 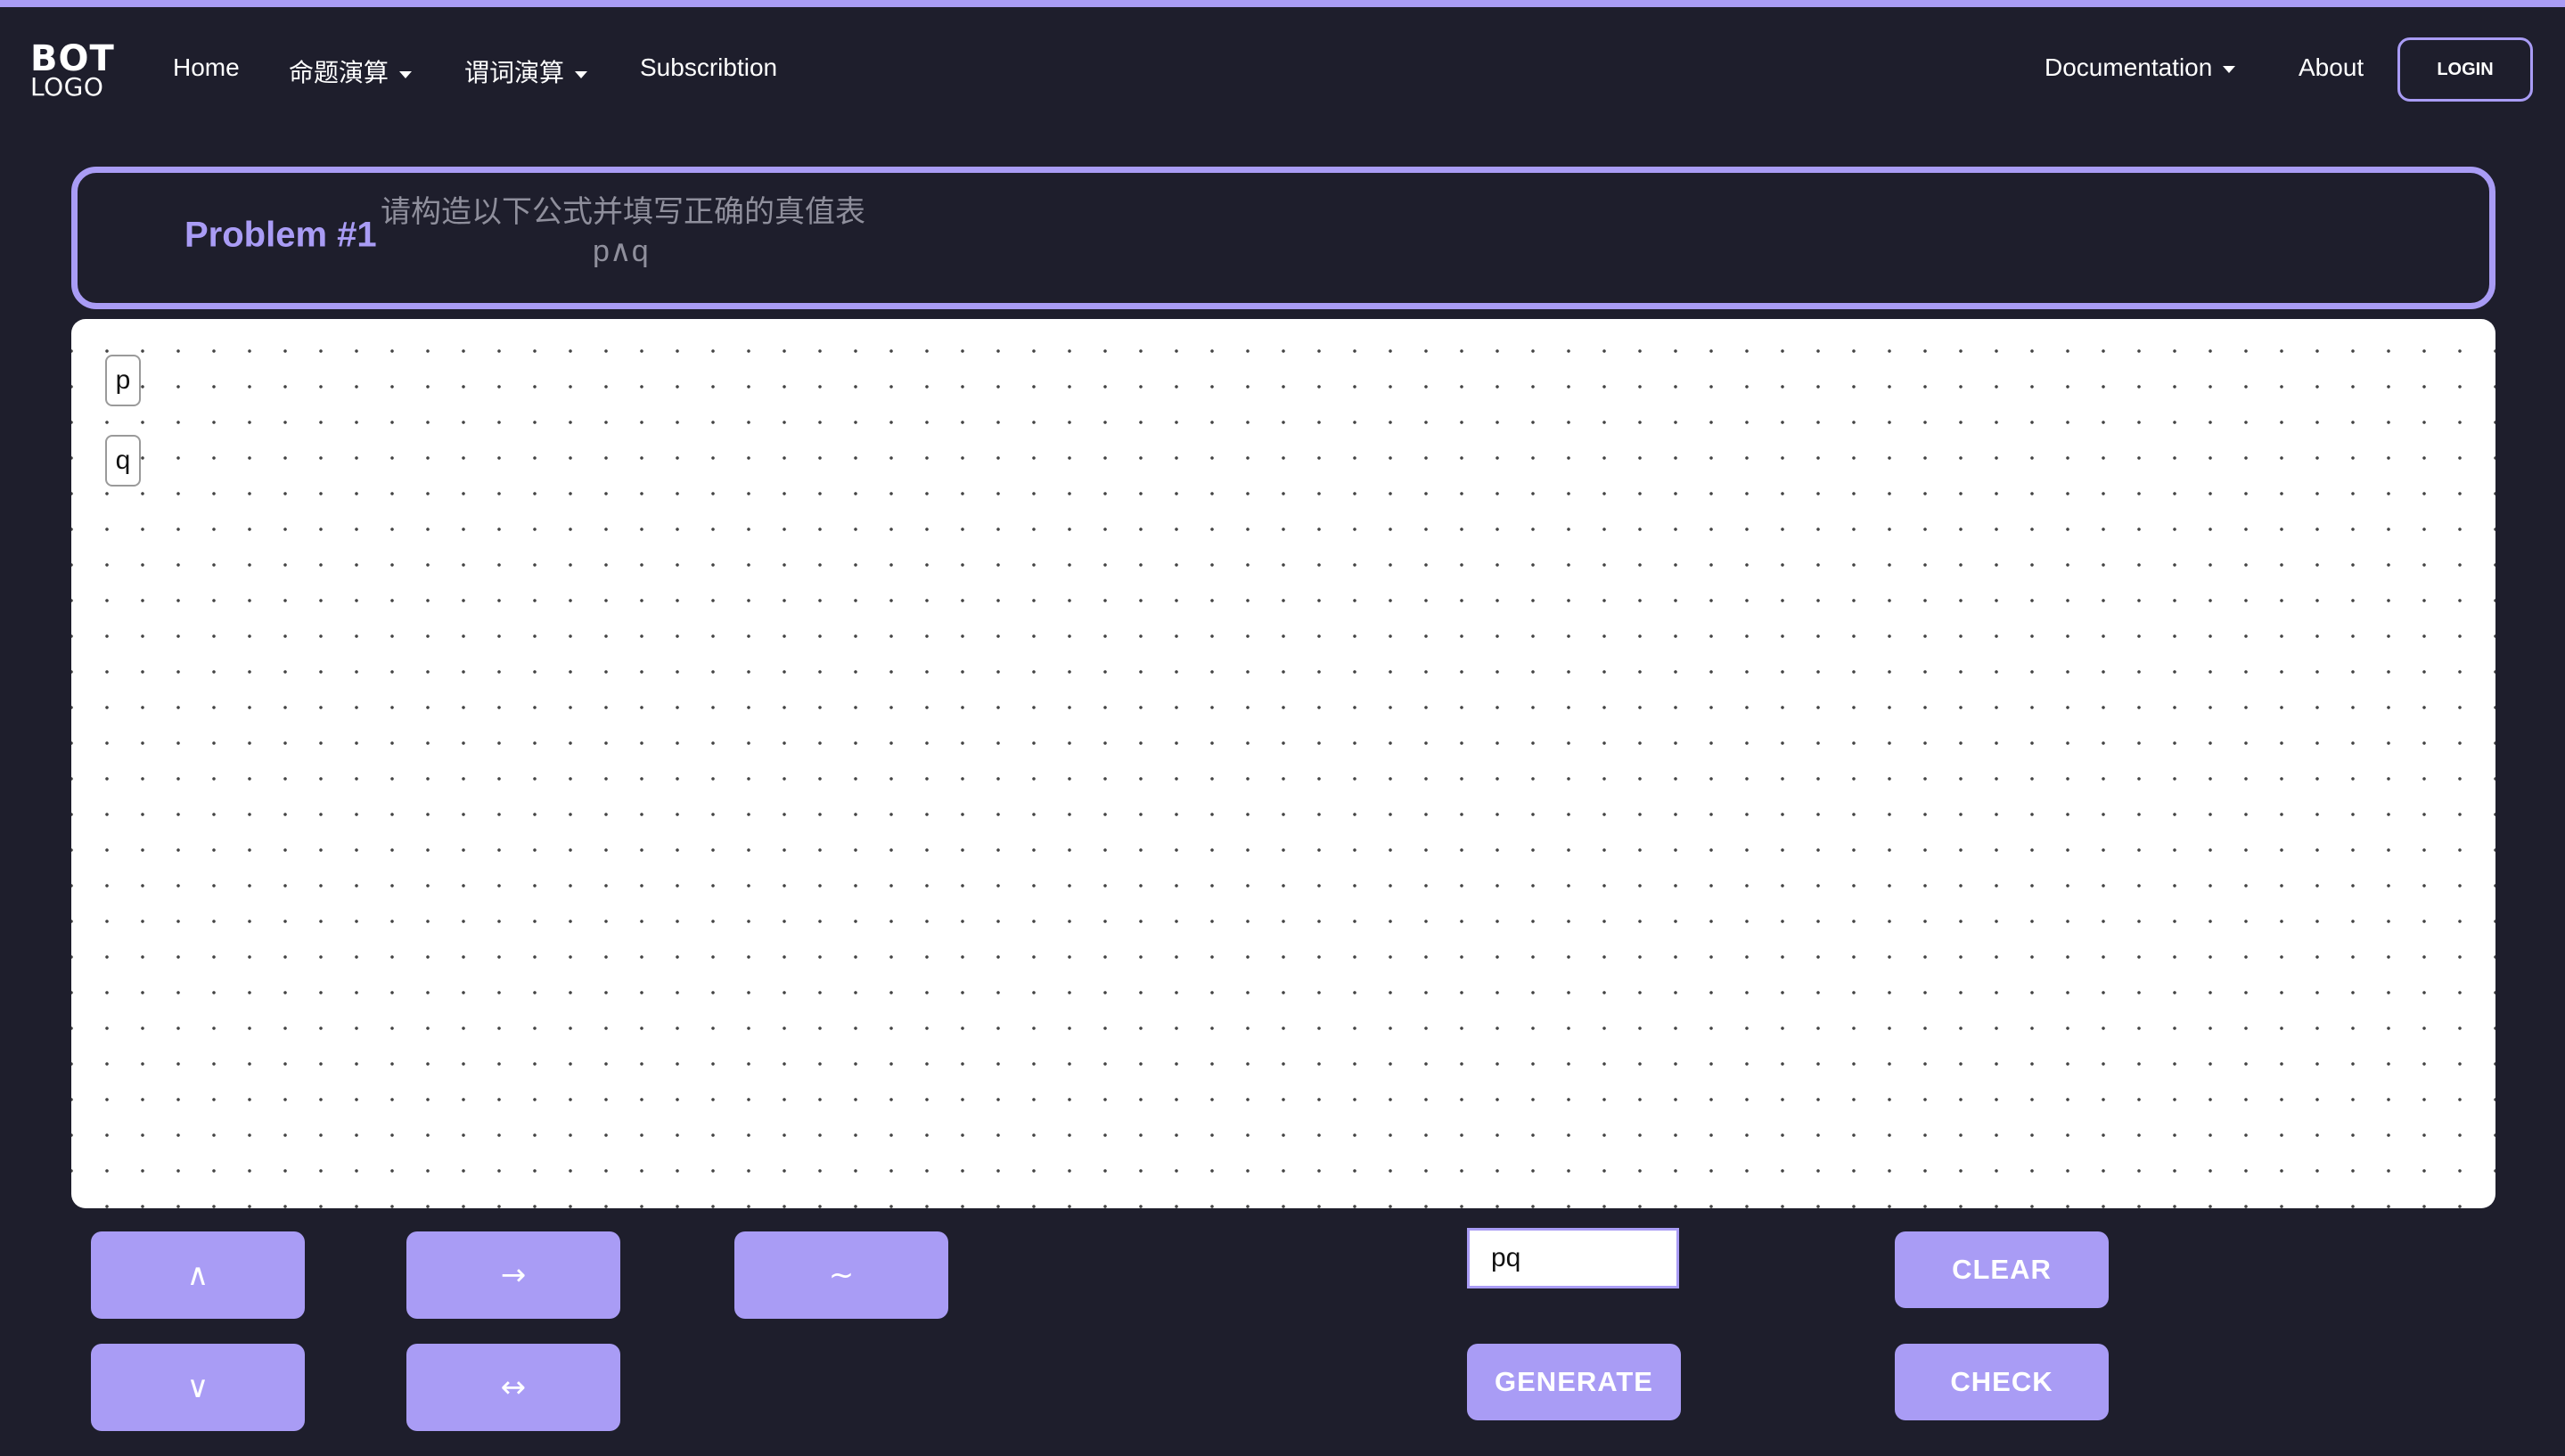 What do you see at coordinates (621, 251) in the screenshot?
I see `problem-formula: p∧q` at bounding box center [621, 251].